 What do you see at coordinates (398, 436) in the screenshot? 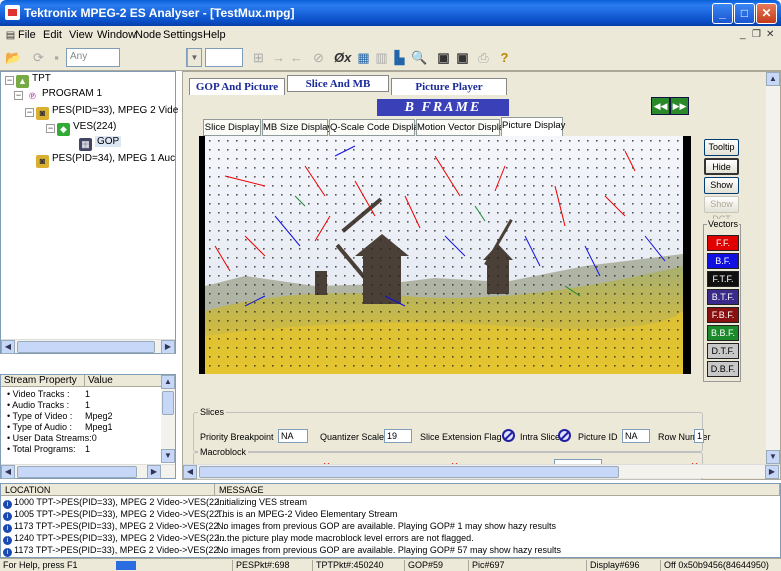
I see `quantizer-scale-field: 19` at bounding box center [398, 436].